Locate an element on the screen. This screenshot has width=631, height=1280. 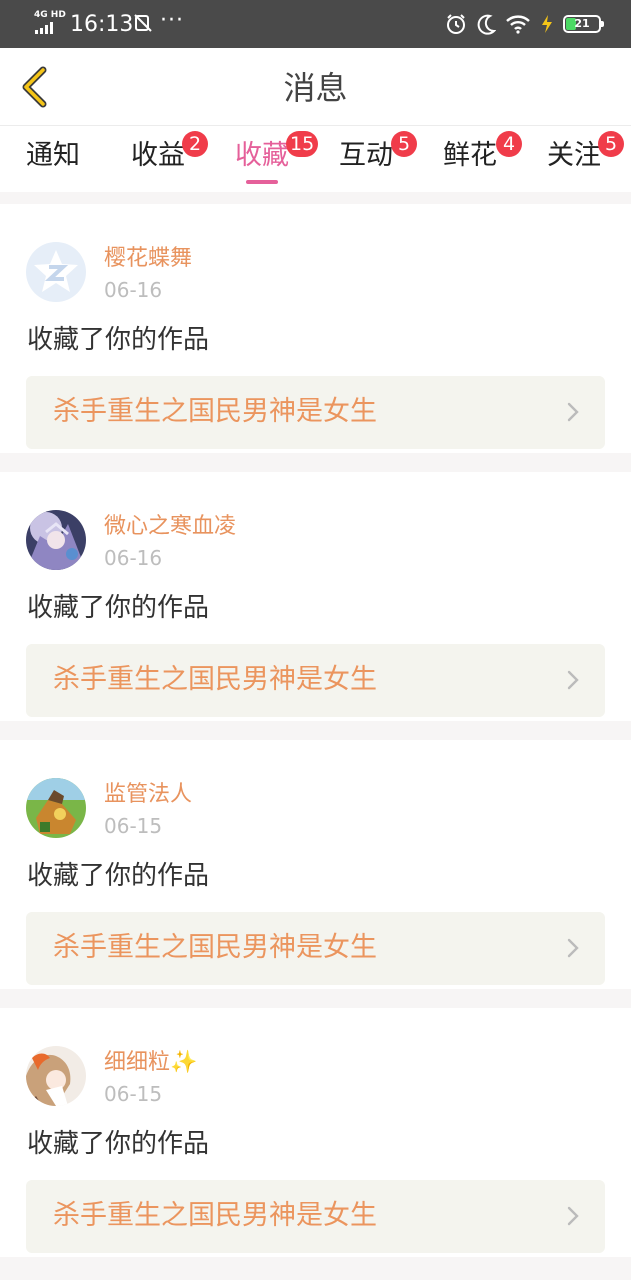
username: 细细粒✨ is located at coordinates (150, 1063).